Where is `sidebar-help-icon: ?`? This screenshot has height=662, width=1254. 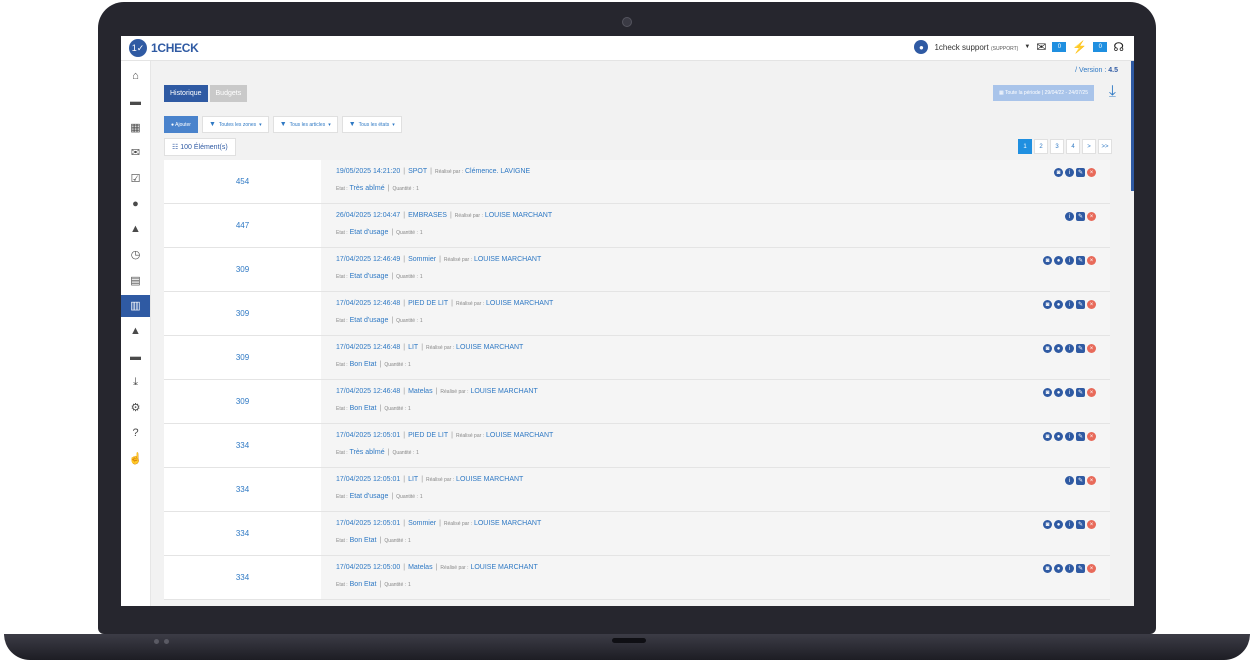
sidebar-help-icon: ? is located at coordinates (135, 433).